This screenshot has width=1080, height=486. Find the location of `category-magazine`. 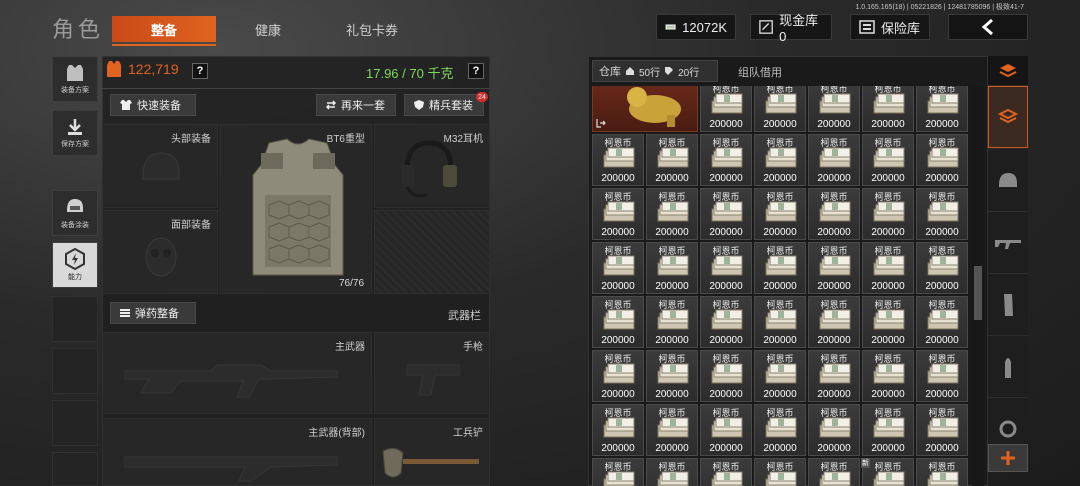

category-magazine is located at coordinates (1008, 305).